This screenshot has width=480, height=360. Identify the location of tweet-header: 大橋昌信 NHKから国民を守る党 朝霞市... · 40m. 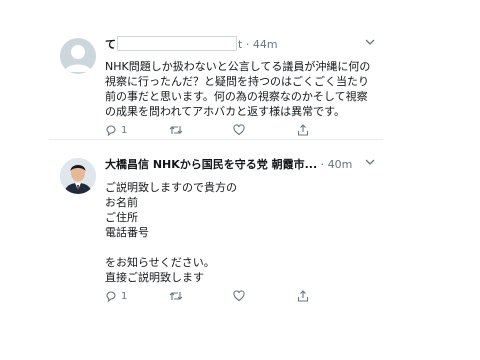
(240, 165).